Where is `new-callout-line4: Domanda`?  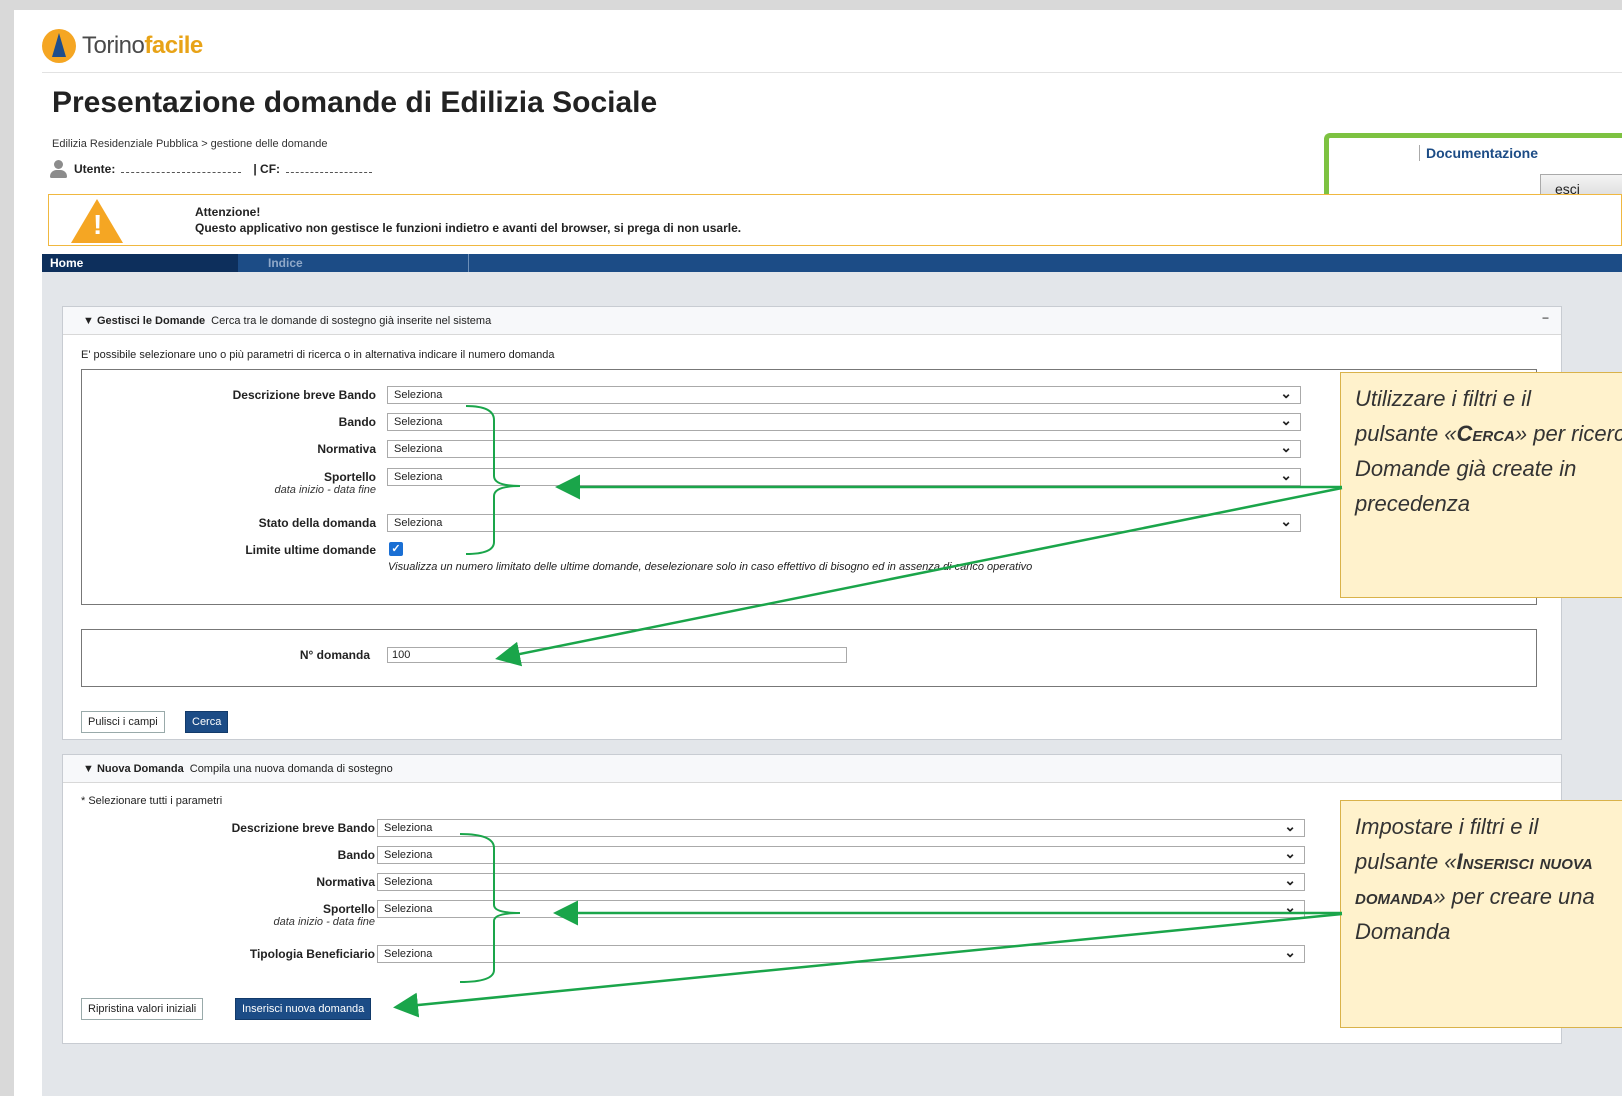 new-callout-line4: Domanda is located at coordinates (1403, 931).